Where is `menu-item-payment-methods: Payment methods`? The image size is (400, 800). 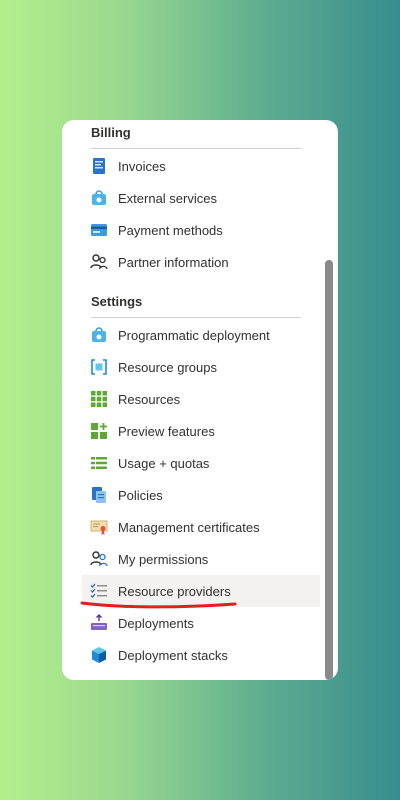 menu-item-payment-methods: Payment methods is located at coordinates (201, 230).